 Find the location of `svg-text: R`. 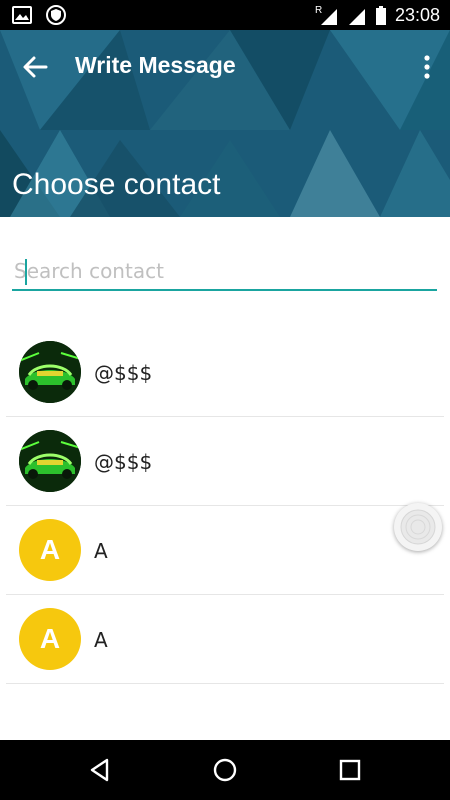

svg-text: R is located at coordinates (318, 10).